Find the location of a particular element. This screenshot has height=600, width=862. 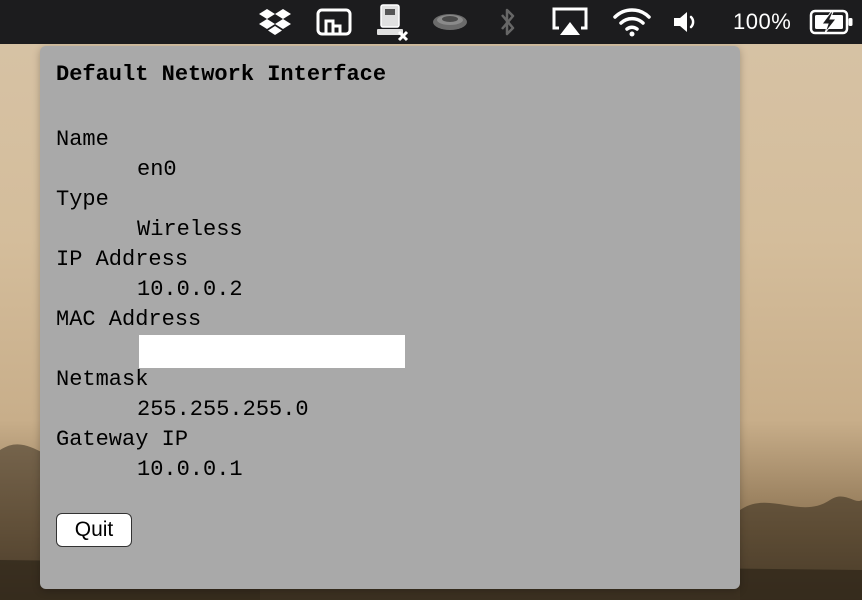

type-label: Type is located at coordinates (82, 199).